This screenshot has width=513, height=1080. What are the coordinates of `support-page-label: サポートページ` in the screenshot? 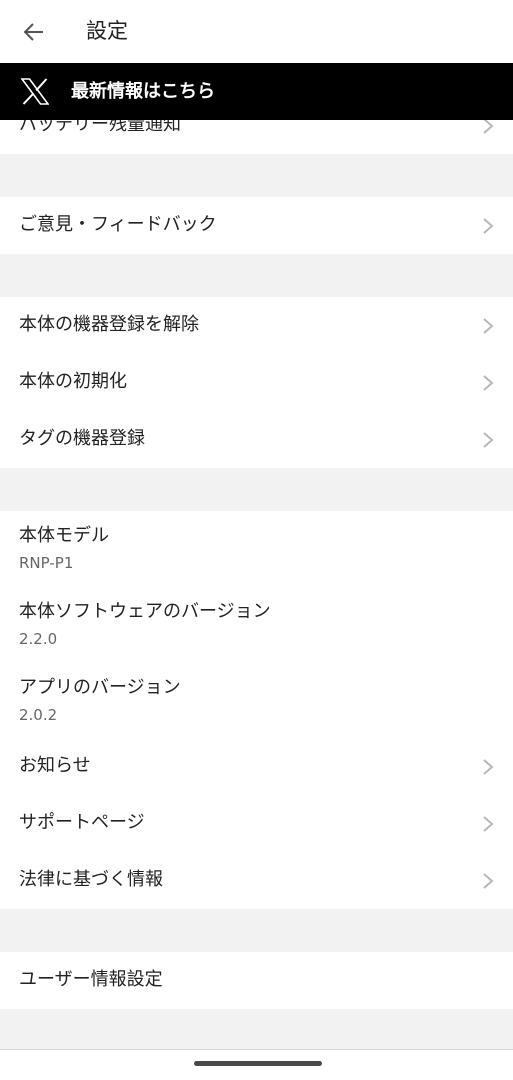 It's located at (82, 822).